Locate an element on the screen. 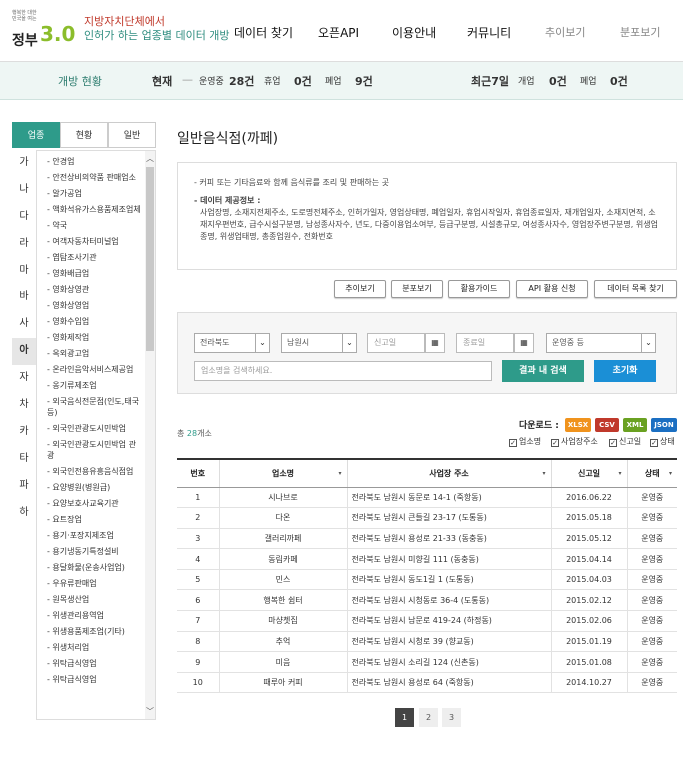  industry-list-item: - 옥외광고업 is located at coordinates (96, 353).